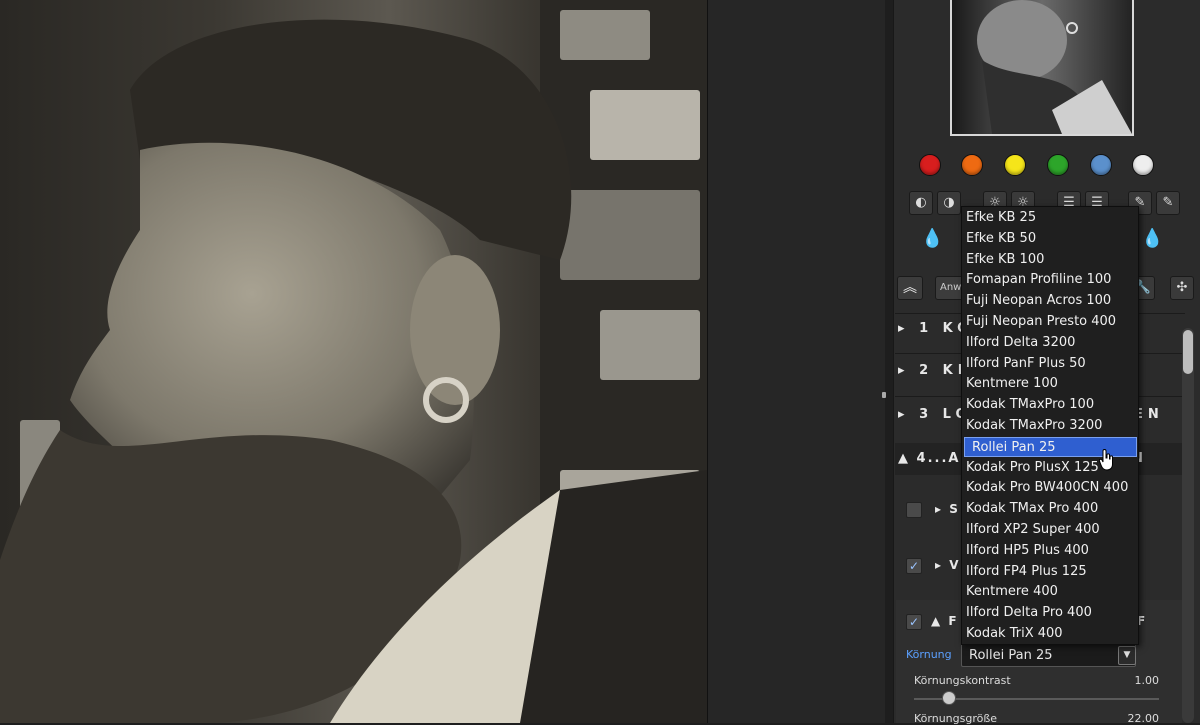 The height and width of the screenshot is (725, 1200). Describe the element at coordinates (1101, 165) in the screenshot. I see `color-filter-blue` at that location.